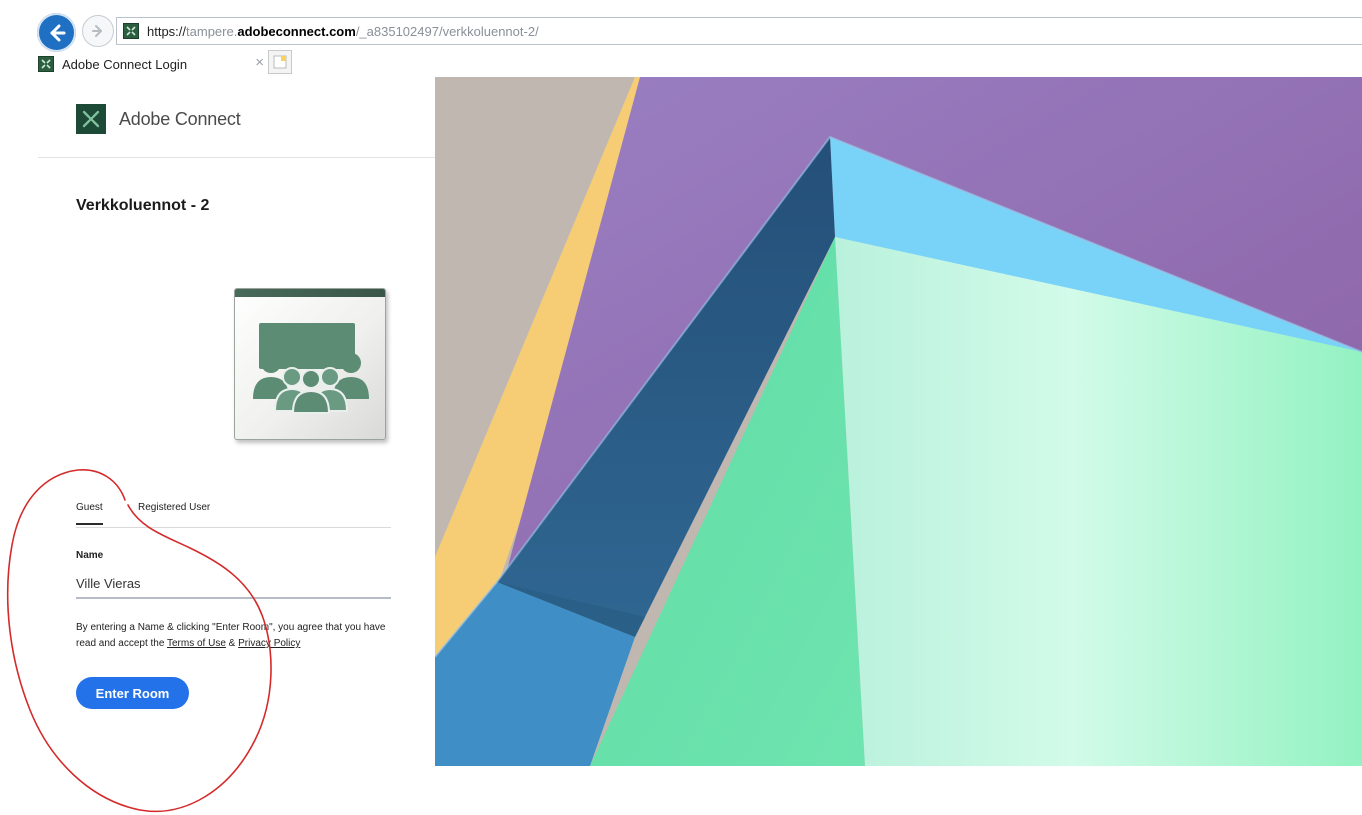  I want to click on name-label: Name, so click(90, 555).